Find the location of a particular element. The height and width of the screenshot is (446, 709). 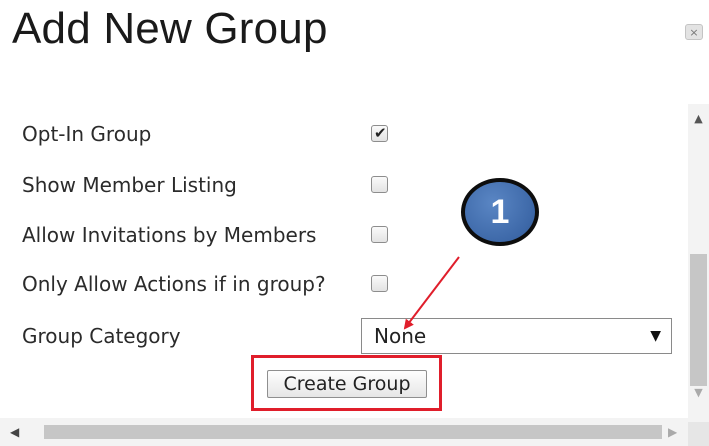

group-category-value: None is located at coordinates (400, 336).